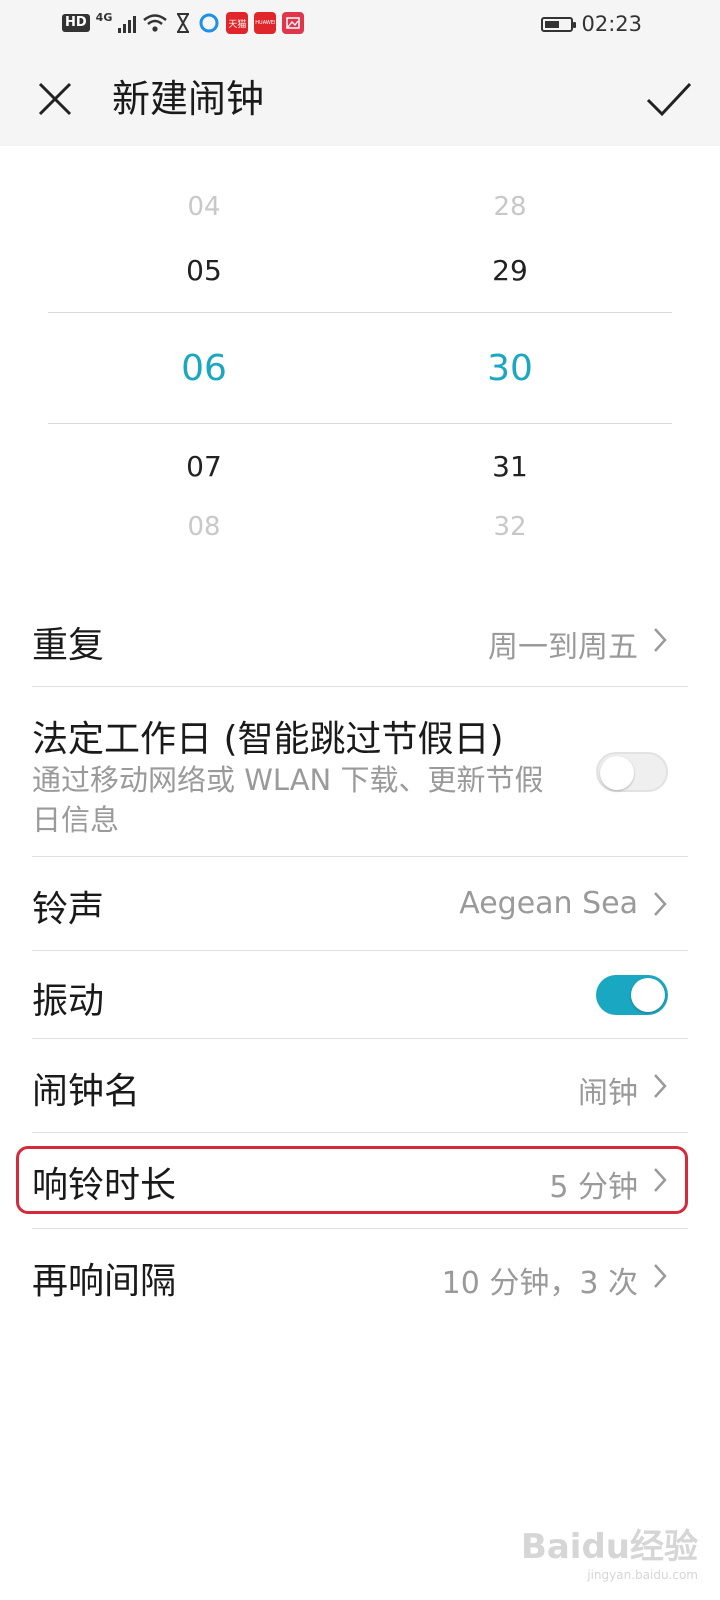 Image resolution: width=720 pixels, height=1600 pixels. What do you see at coordinates (510, 368) in the screenshot?
I see `selected-minute: 30` at bounding box center [510, 368].